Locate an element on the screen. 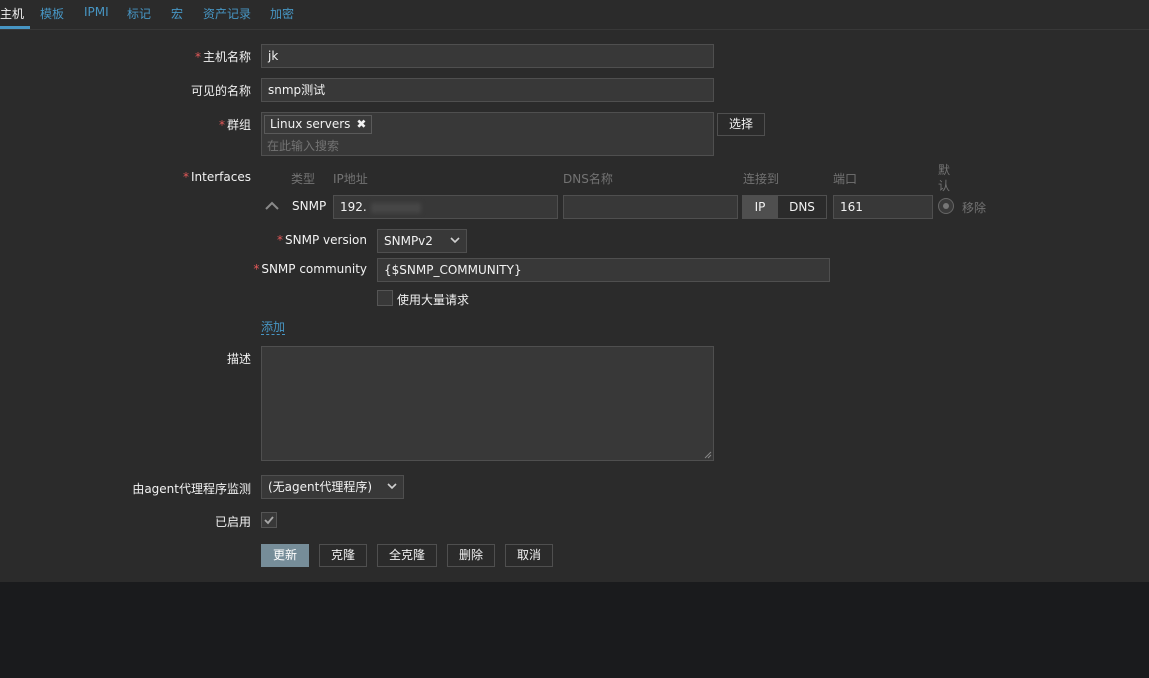  snmp-community-label: * SNMP community is located at coordinates (310, 269).